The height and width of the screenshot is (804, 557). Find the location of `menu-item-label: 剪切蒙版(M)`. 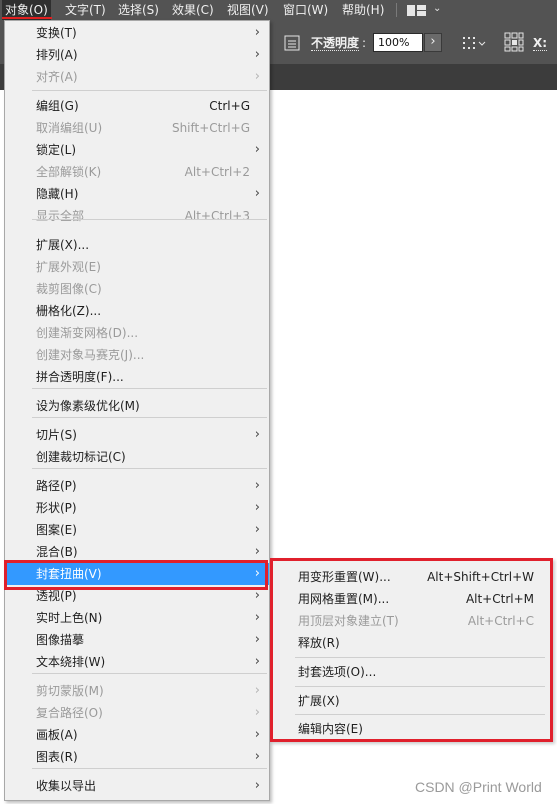

menu-item-label: 剪切蒙版(M) is located at coordinates (70, 691).